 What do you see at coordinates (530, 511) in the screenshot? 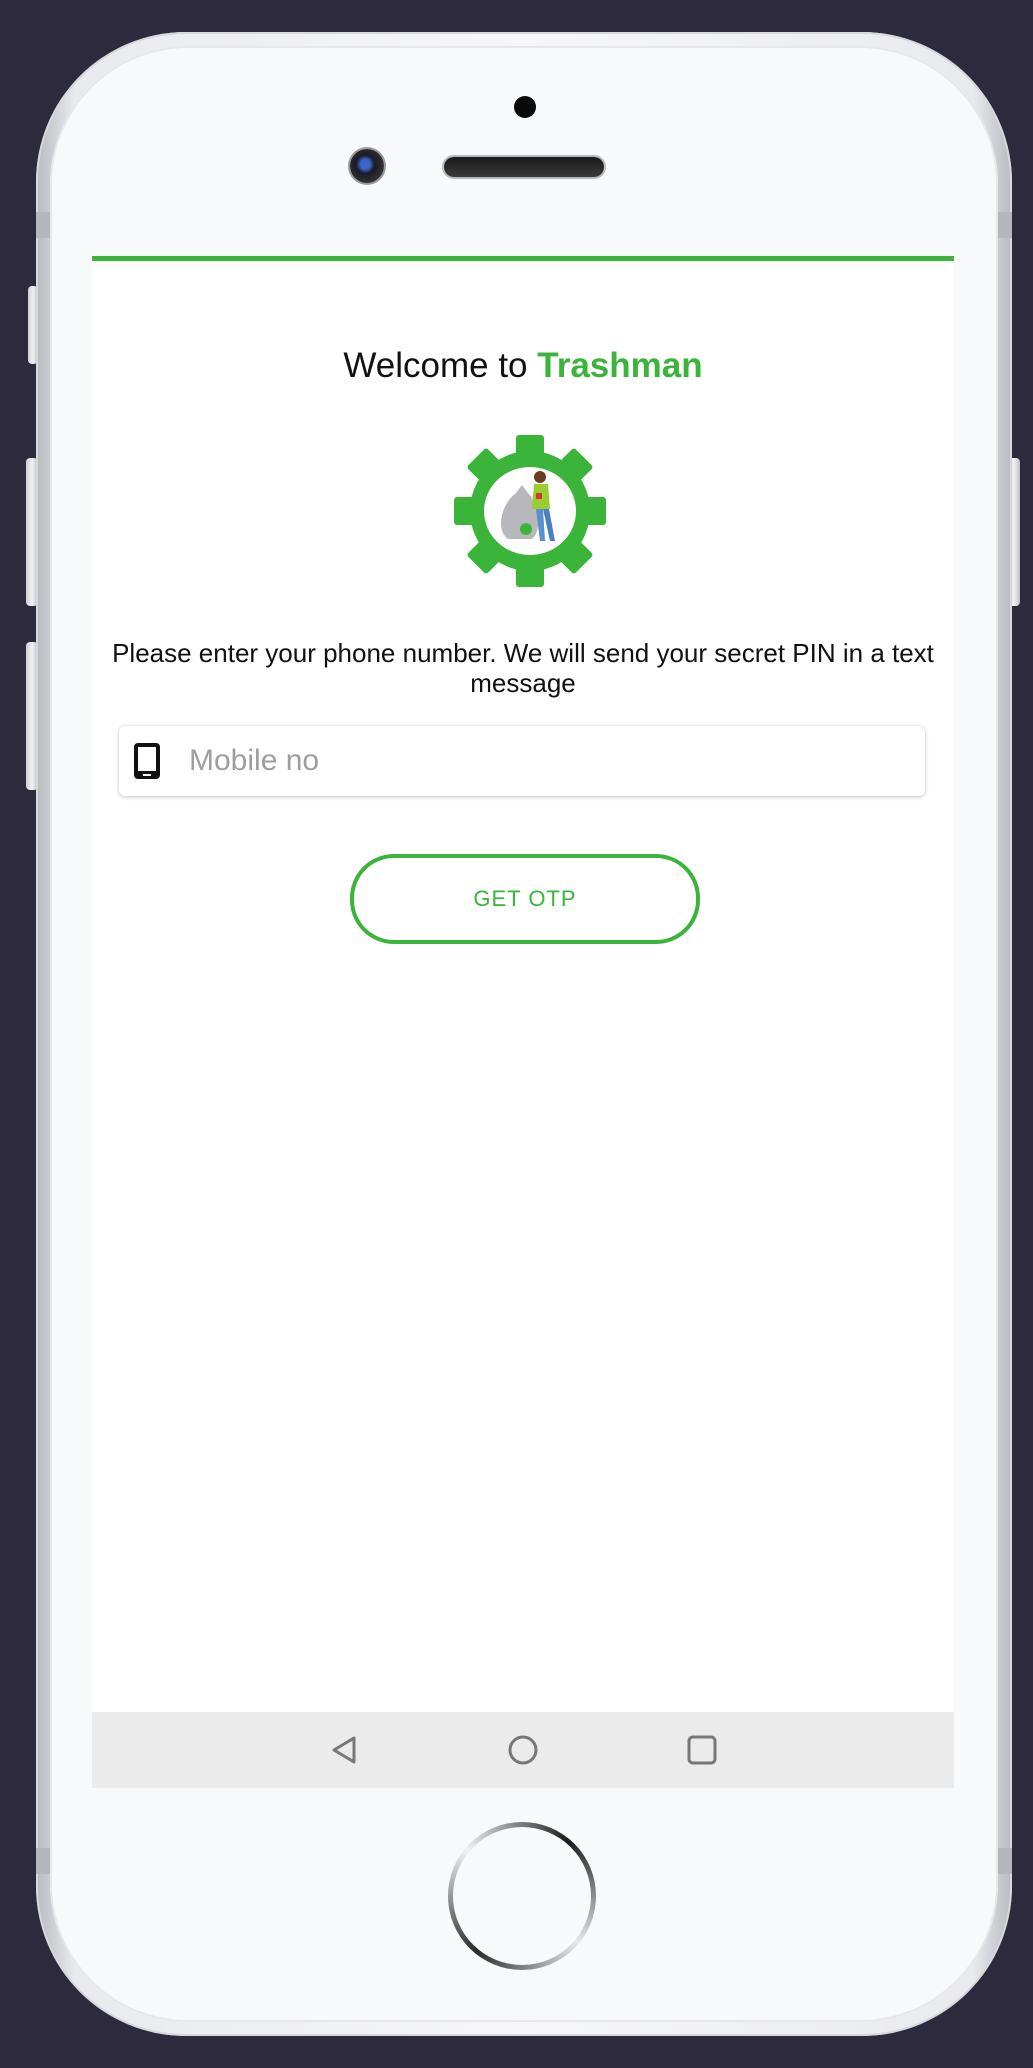
I see `trashman-logo-icon` at bounding box center [530, 511].